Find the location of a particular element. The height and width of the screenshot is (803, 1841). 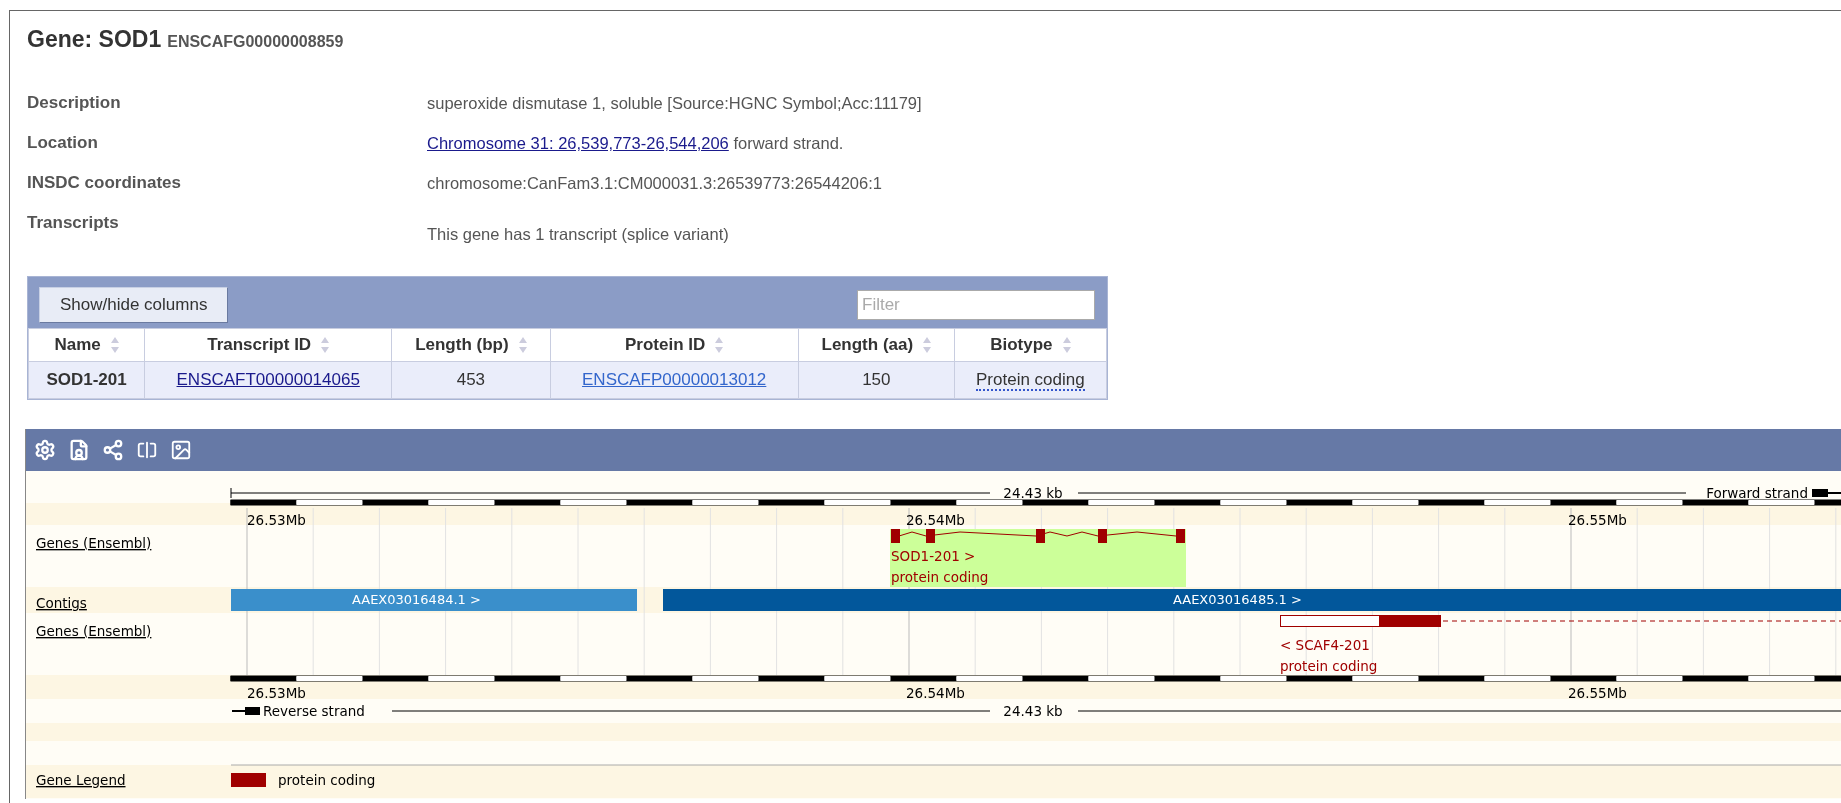

field-label: Location is located at coordinates (63, 143).